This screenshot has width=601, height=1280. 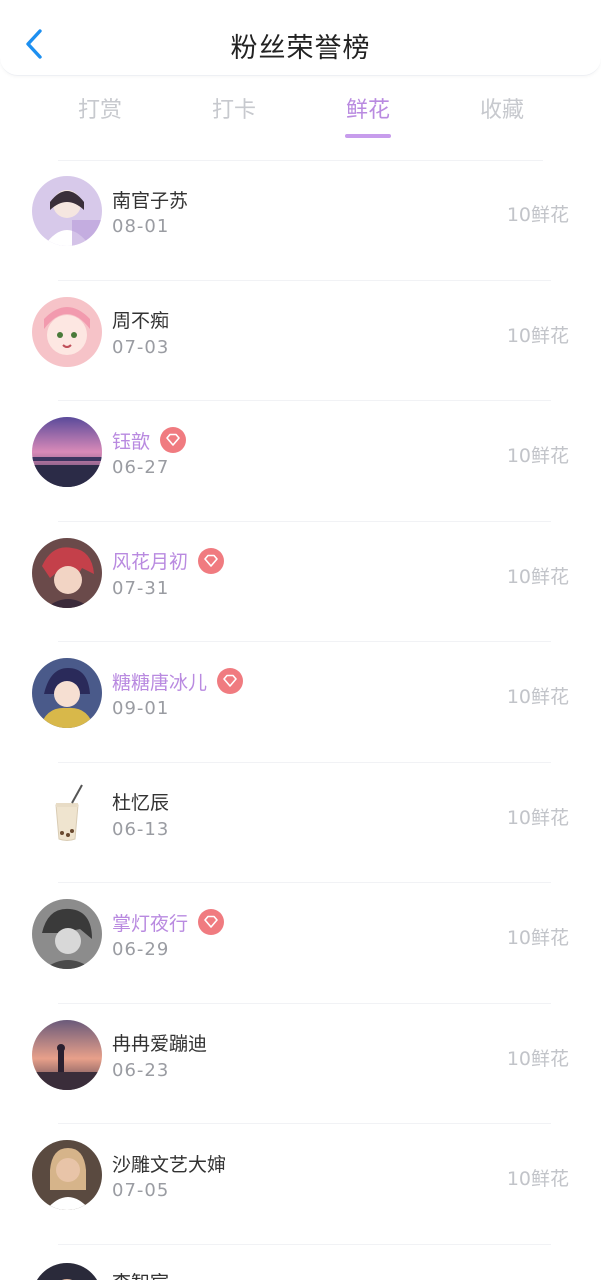 What do you see at coordinates (141, 321) in the screenshot?
I see `user-name: 周不痴` at bounding box center [141, 321].